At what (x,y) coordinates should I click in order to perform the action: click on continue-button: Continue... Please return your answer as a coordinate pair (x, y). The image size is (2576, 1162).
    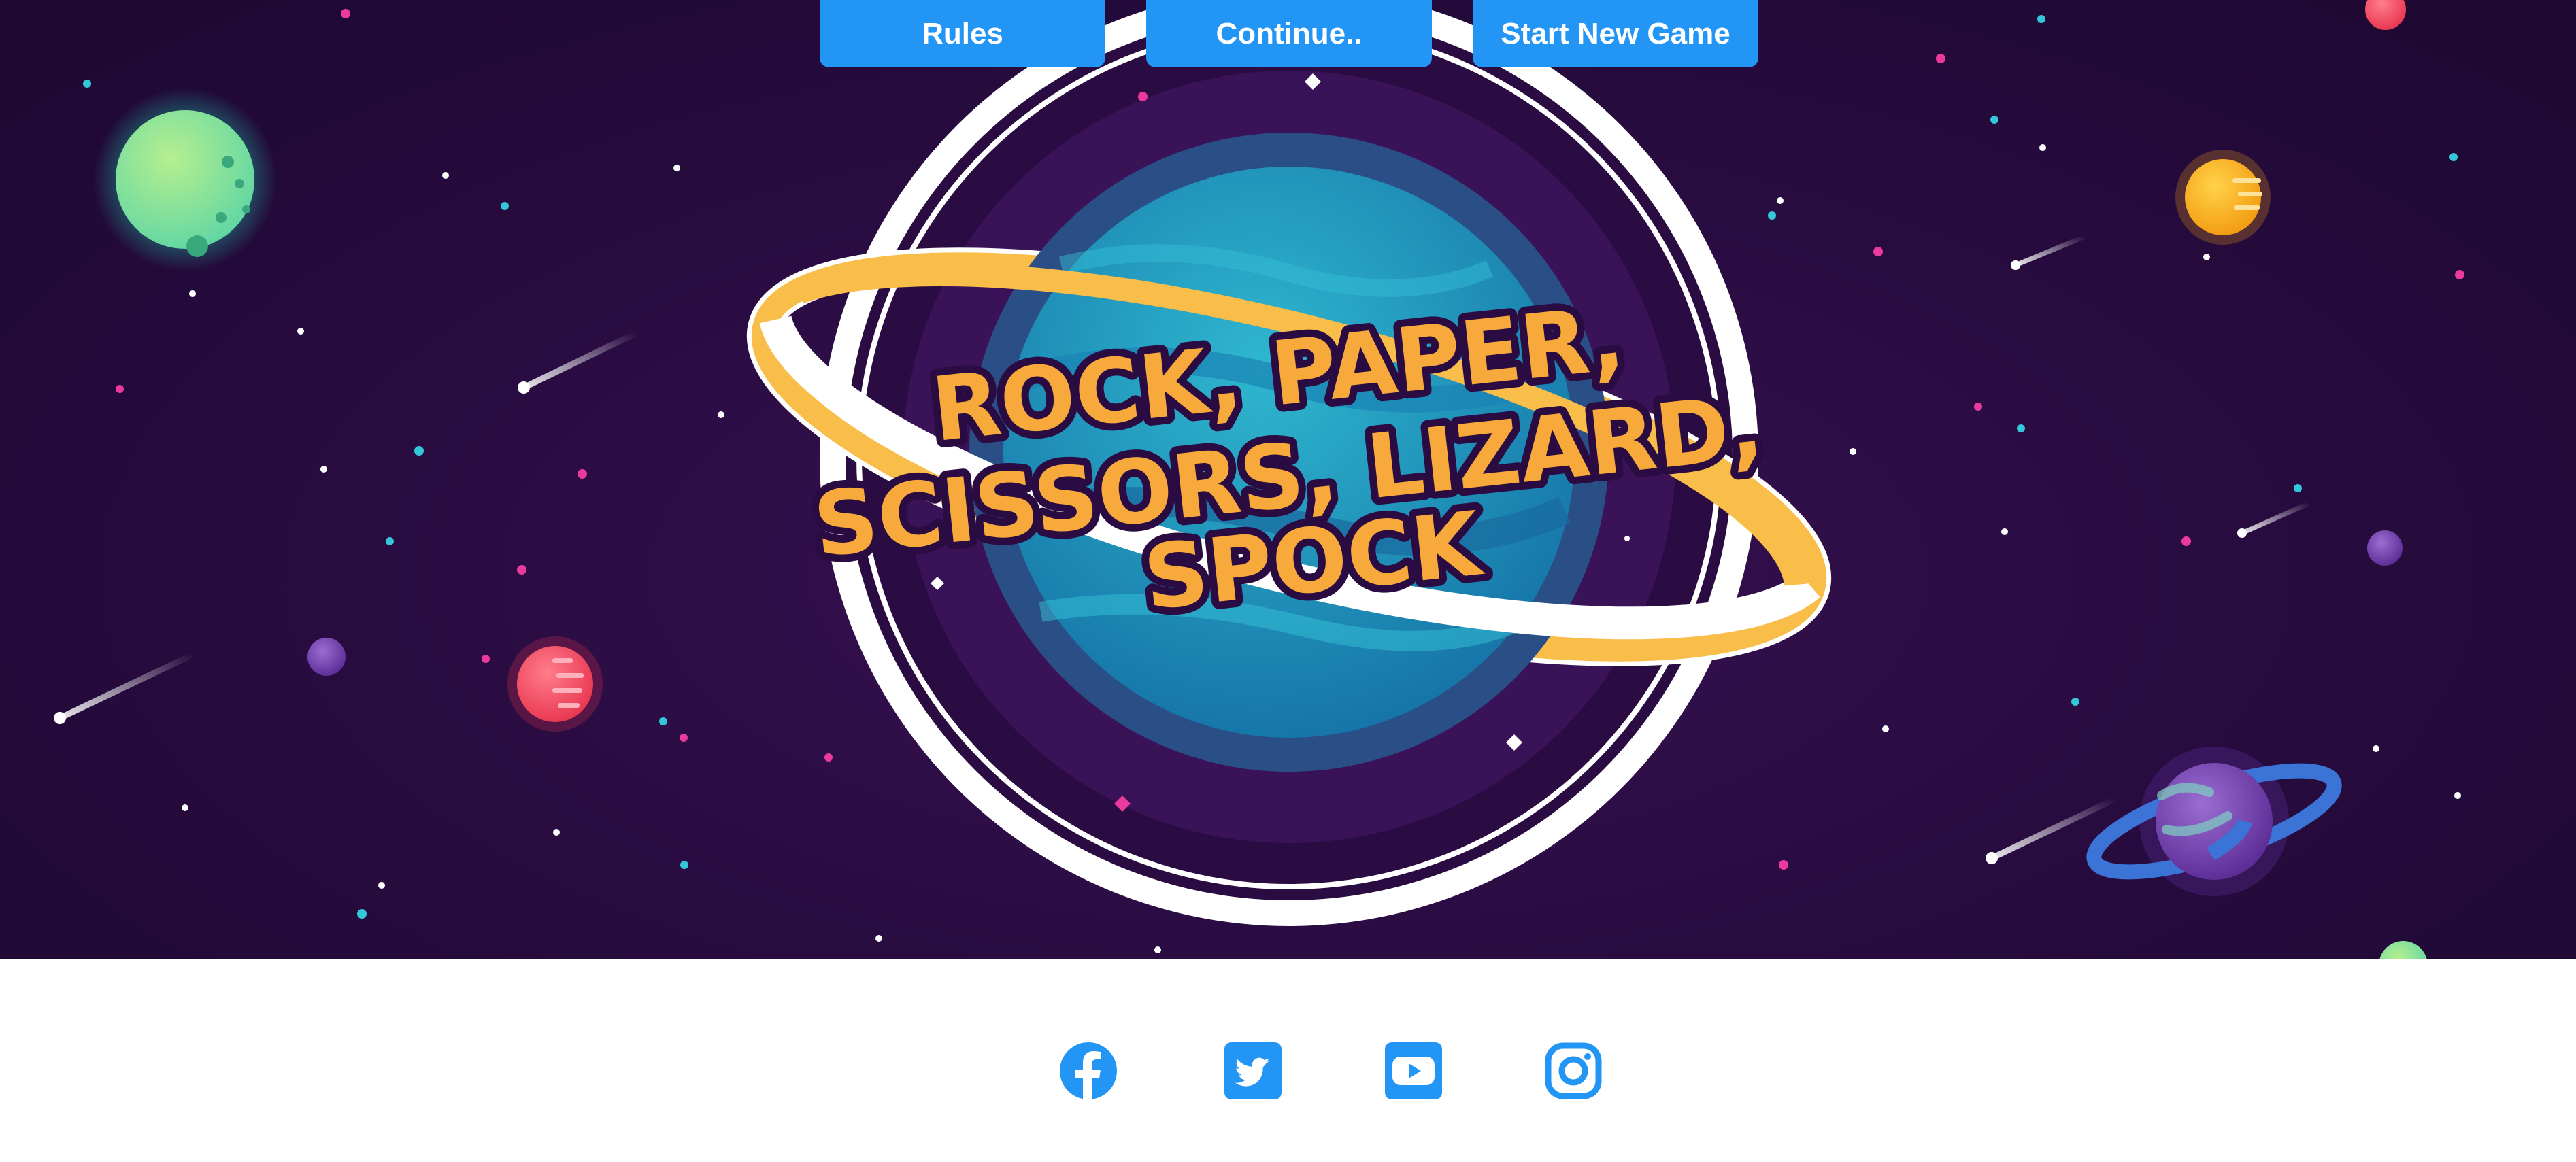
    Looking at the image, I should click on (1289, 33).